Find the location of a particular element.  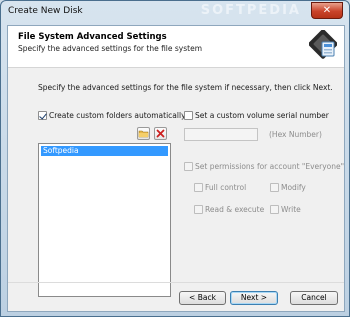

full-control-checkbox is located at coordinates (198, 187).